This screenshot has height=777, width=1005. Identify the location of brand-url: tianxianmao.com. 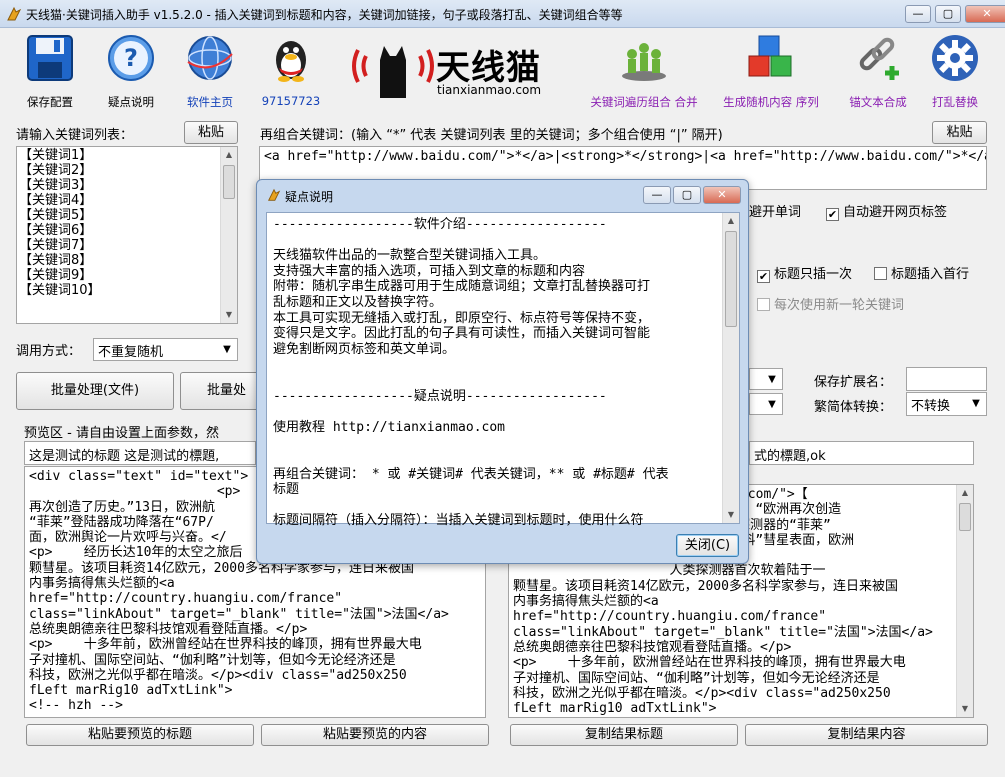
(489, 90).